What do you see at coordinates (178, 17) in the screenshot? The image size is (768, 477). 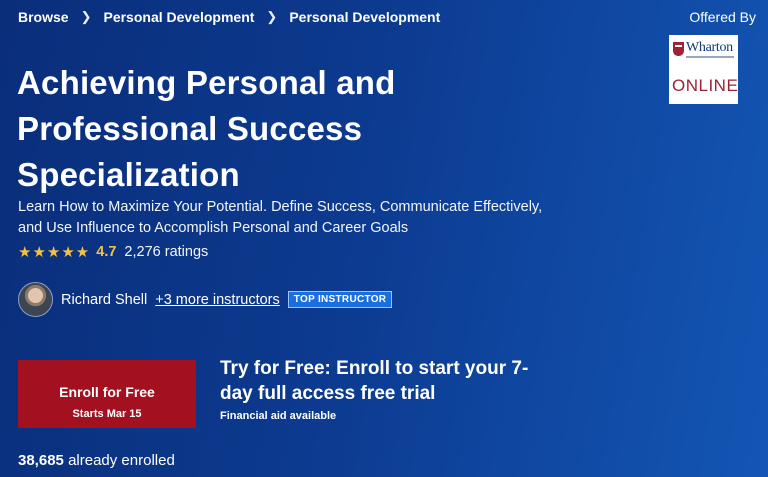 I see `breadcrumb-category: Personal Development` at bounding box center [178, 17].